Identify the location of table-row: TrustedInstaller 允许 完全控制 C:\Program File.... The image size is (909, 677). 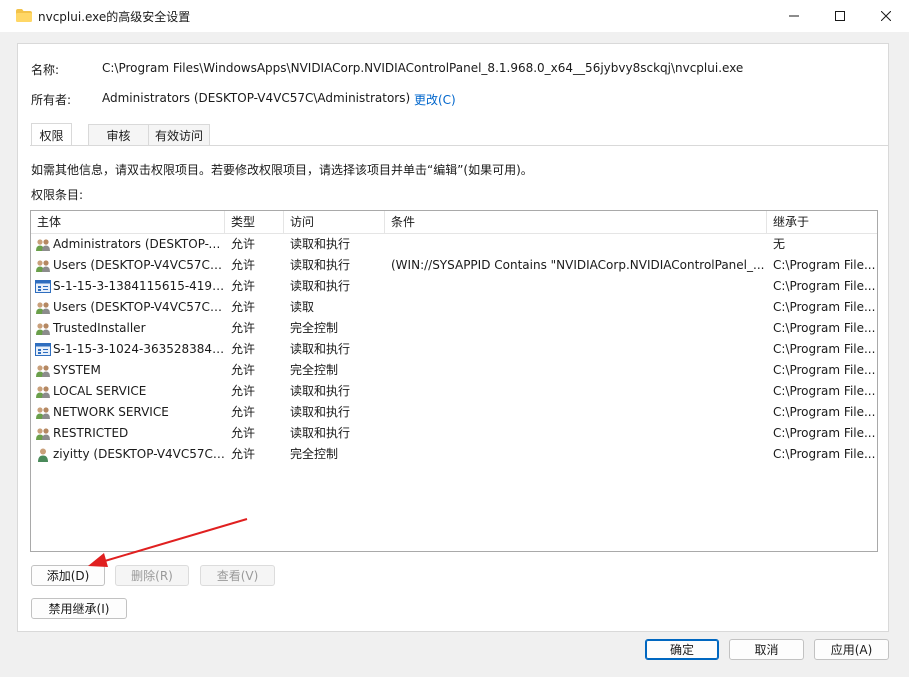
(454, 328).